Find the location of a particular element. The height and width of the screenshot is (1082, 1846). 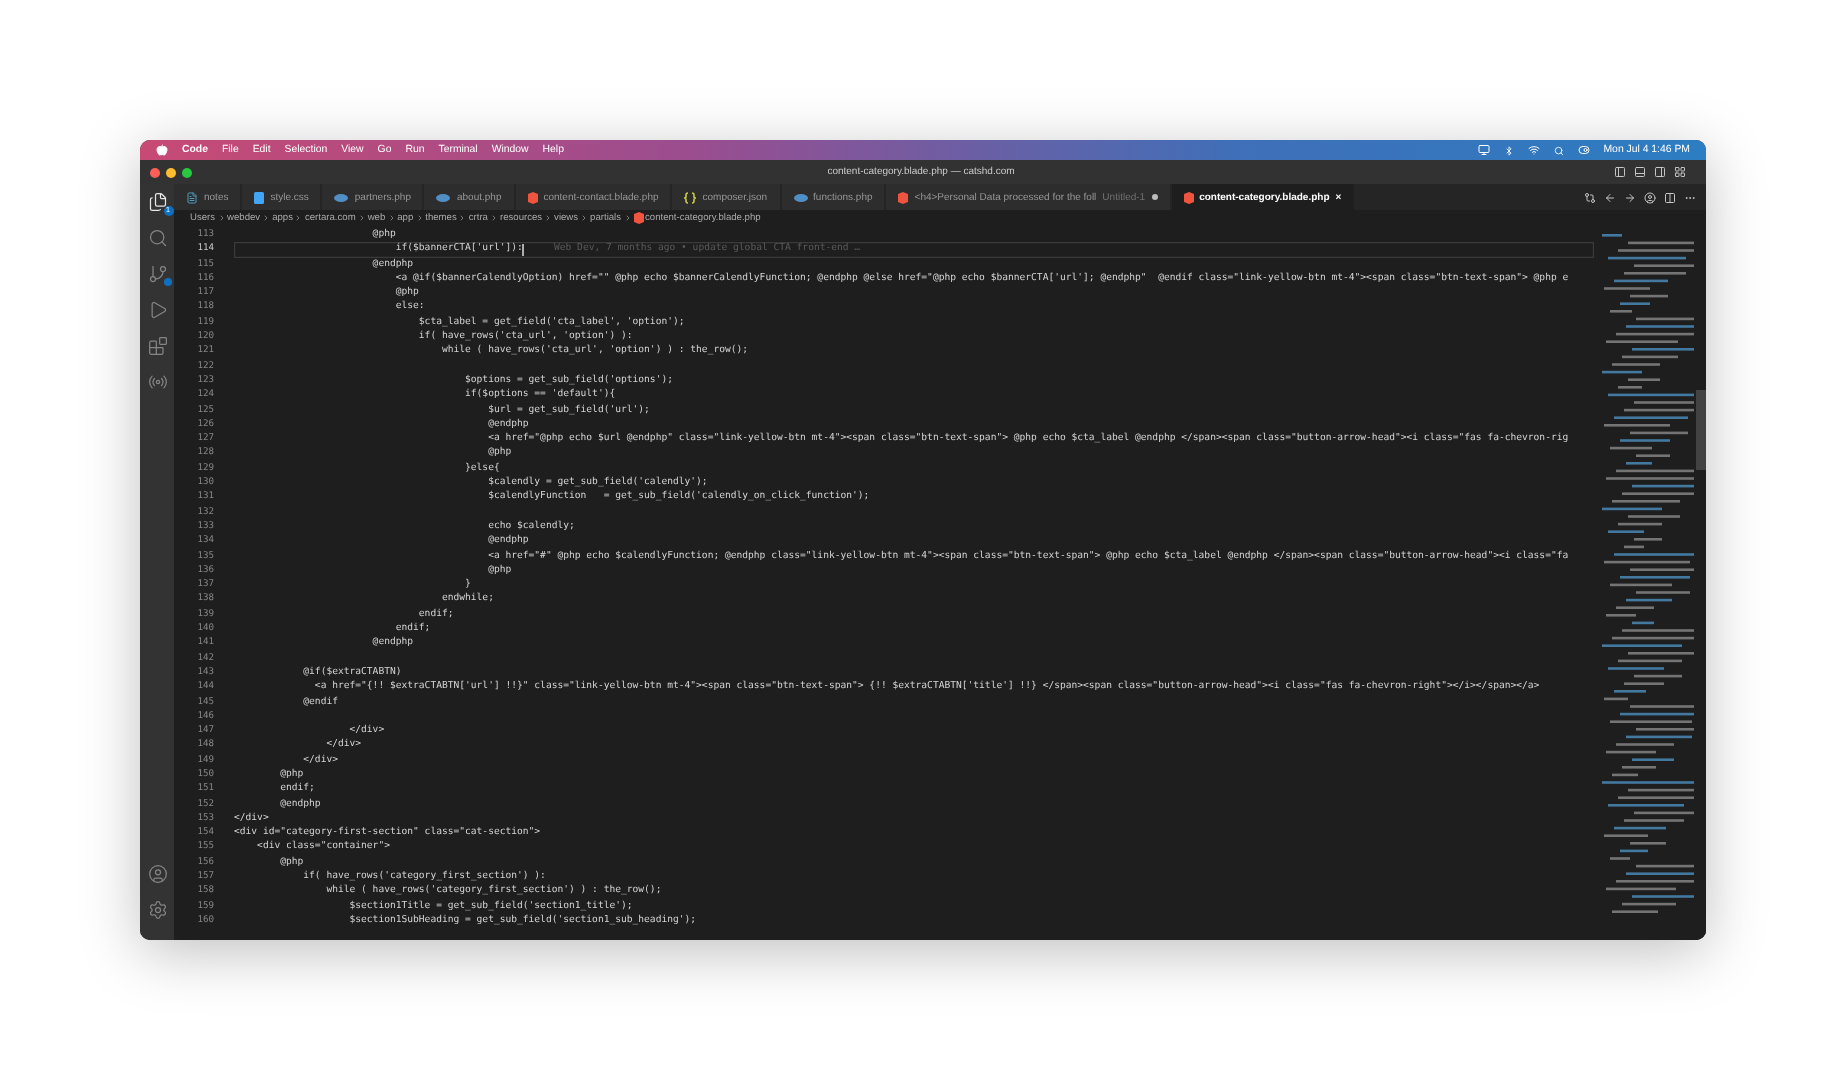

sidebar-toggle-icon is located at coordinates (1620, 172).